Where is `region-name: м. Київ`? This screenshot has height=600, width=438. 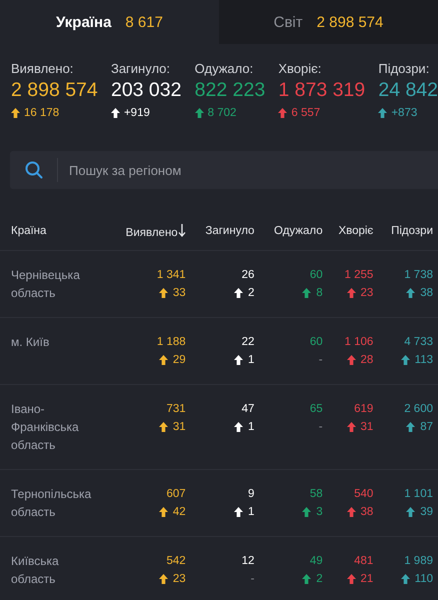
region-name: м. Київ is located at coordinates (30, 342).